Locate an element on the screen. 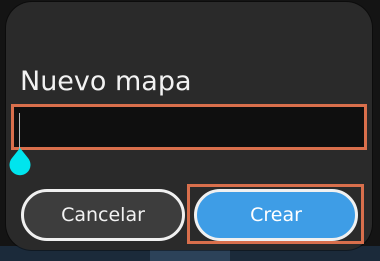 This screenshot has width=380, height=261. map-name-input is located at coordinates (189, 127).